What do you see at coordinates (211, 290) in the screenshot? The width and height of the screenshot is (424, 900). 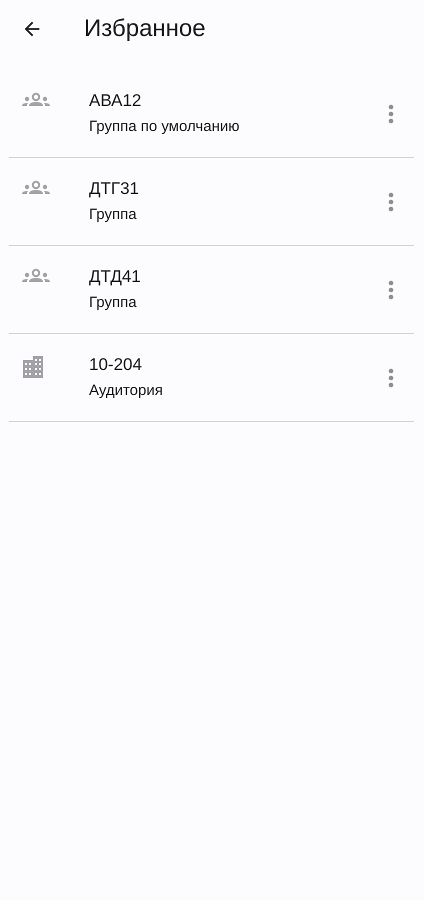 I see `favorite-item: ДТД41 Группа` at bounding box center [211, 290].